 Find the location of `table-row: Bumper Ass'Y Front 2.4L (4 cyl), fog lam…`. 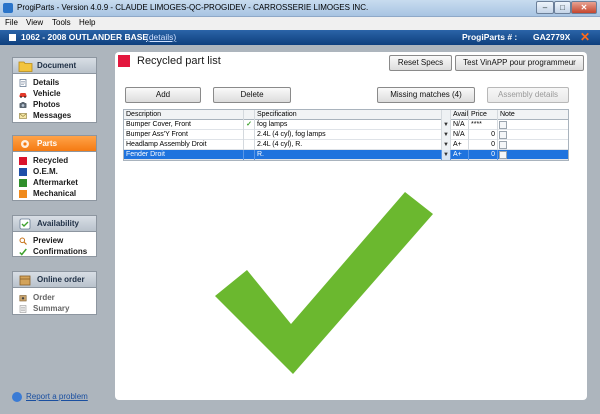

table-row: Bumper Ass'Y Front 2.4L (4 cyl), fog lam… is located at coordinates (346, 135).